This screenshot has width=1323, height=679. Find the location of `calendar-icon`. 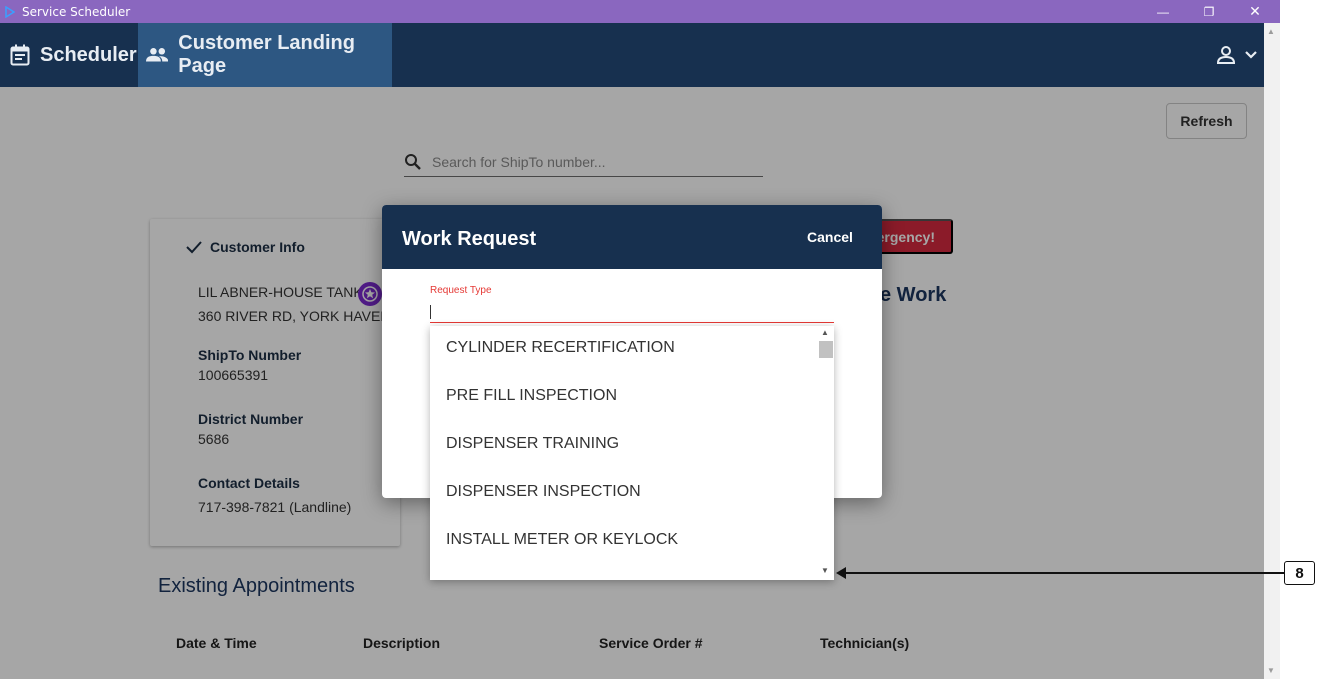

calendar-icon is located at coordinates (20, 55).